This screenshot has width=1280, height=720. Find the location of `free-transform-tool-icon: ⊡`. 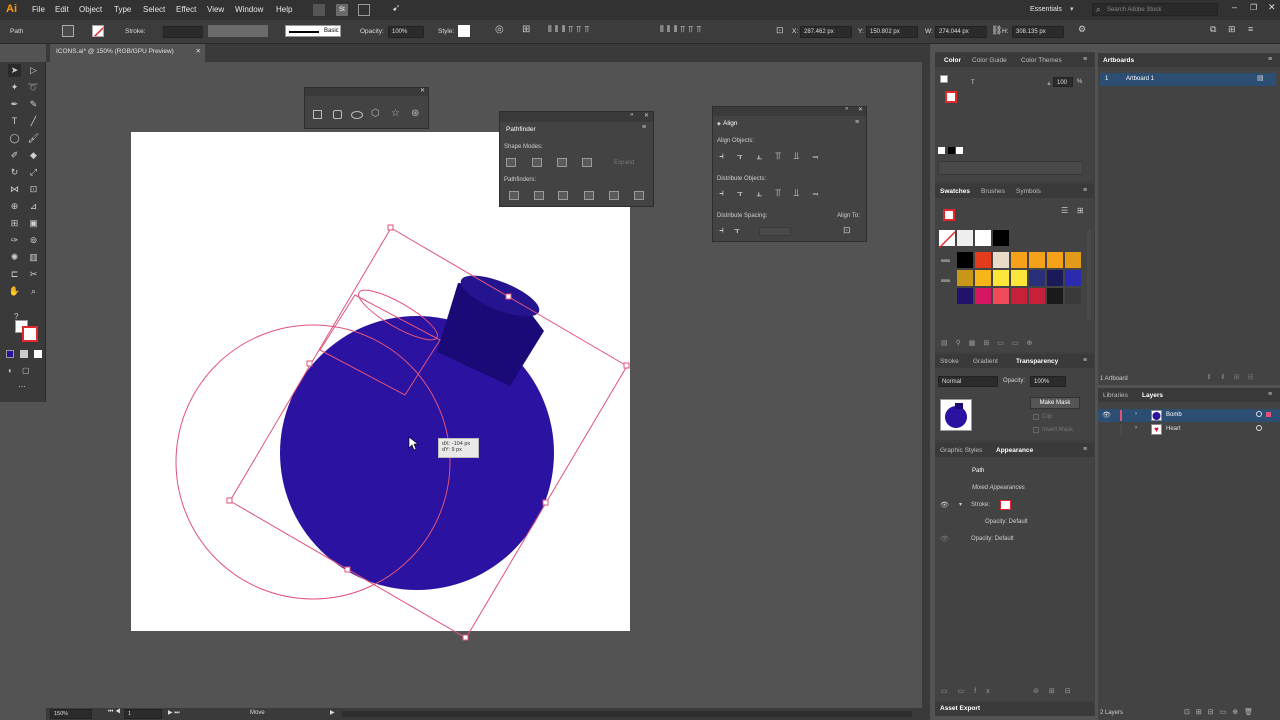

free-transform-tool-icon: ⊡ is located at coordinates (33, 189).